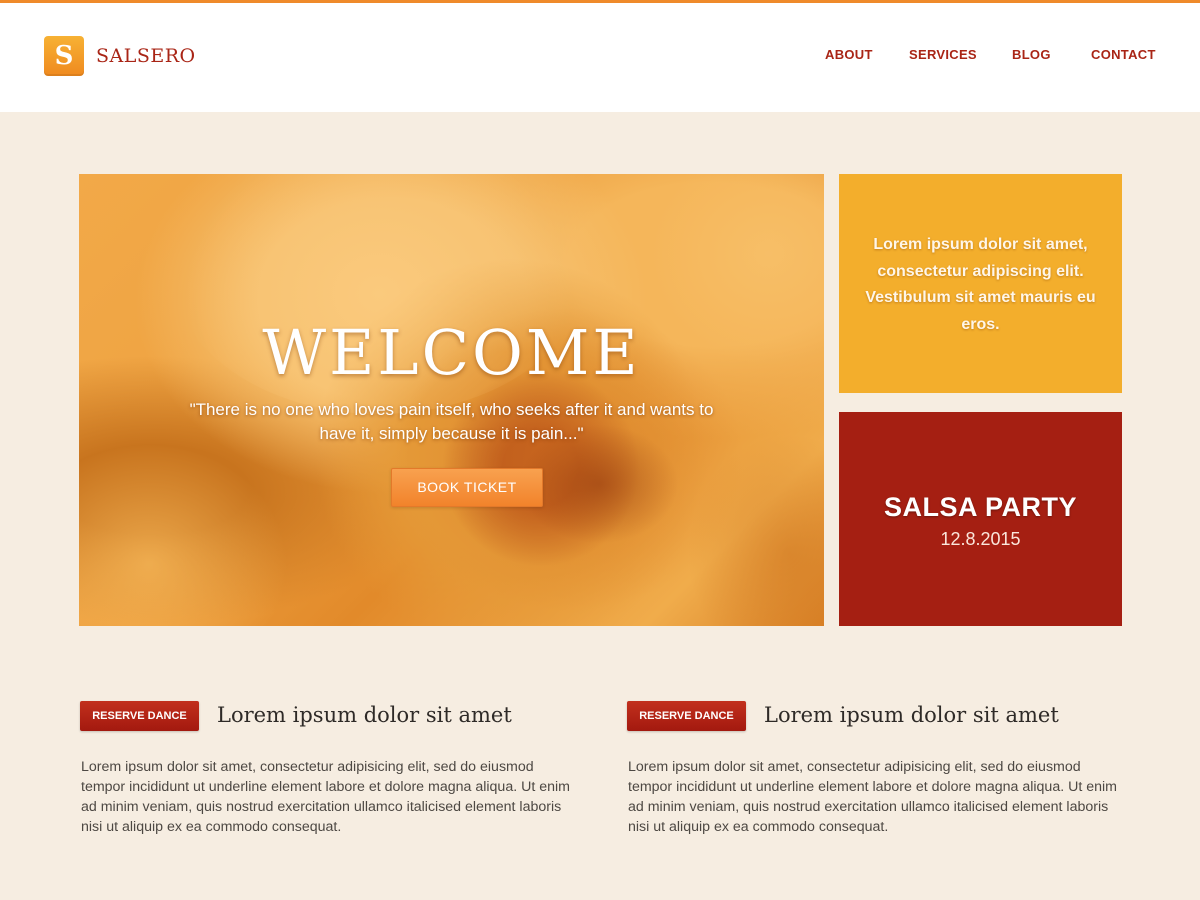 Image resolution: width=1200 pixels, height=900 pixels. I want to click on nav-services: SERVICES, so click(943, 54).